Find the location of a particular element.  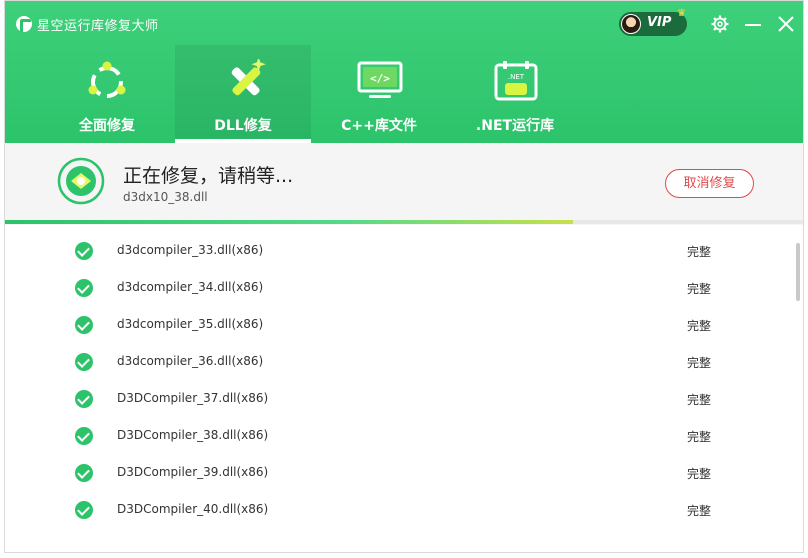

list-item: D3DCompiler_39.dll(x86) 完整 is located at coordinates (395, 473).